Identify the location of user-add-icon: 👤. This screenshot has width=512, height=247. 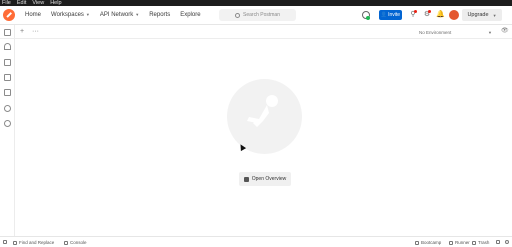
(384, 15).